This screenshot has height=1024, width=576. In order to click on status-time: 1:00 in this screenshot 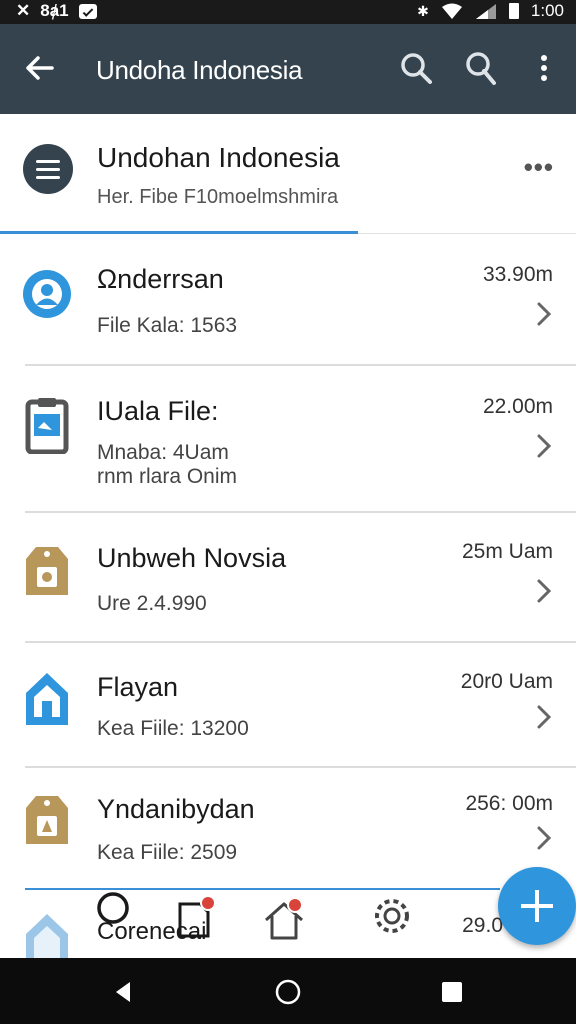, I will do `click(547, 10)`.